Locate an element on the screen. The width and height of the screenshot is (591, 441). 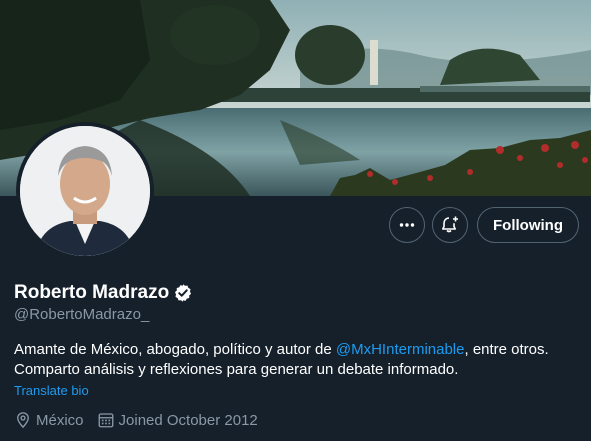
handle: @RobertoMadrazo_ is located at coordinates (82, 314).